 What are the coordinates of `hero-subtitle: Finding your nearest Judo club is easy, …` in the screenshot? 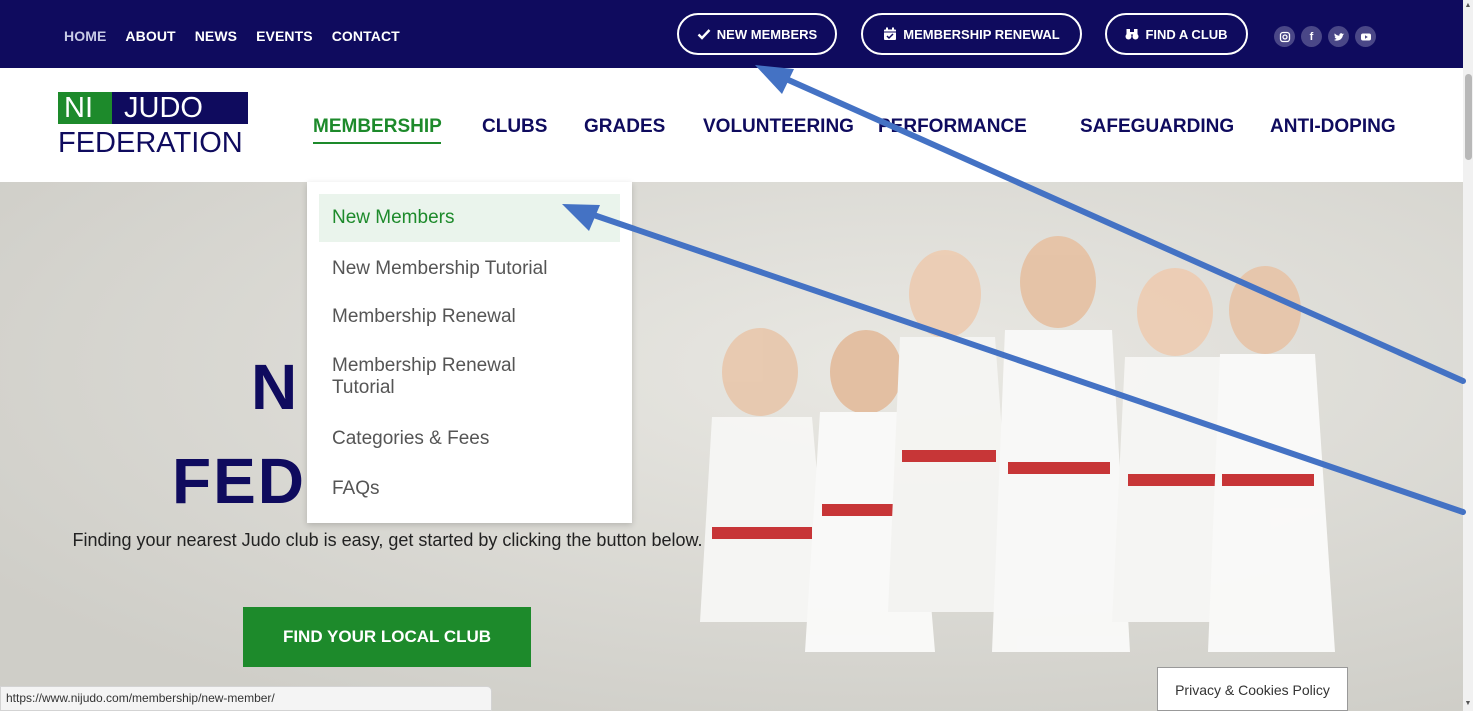 It's located at (387, 540).